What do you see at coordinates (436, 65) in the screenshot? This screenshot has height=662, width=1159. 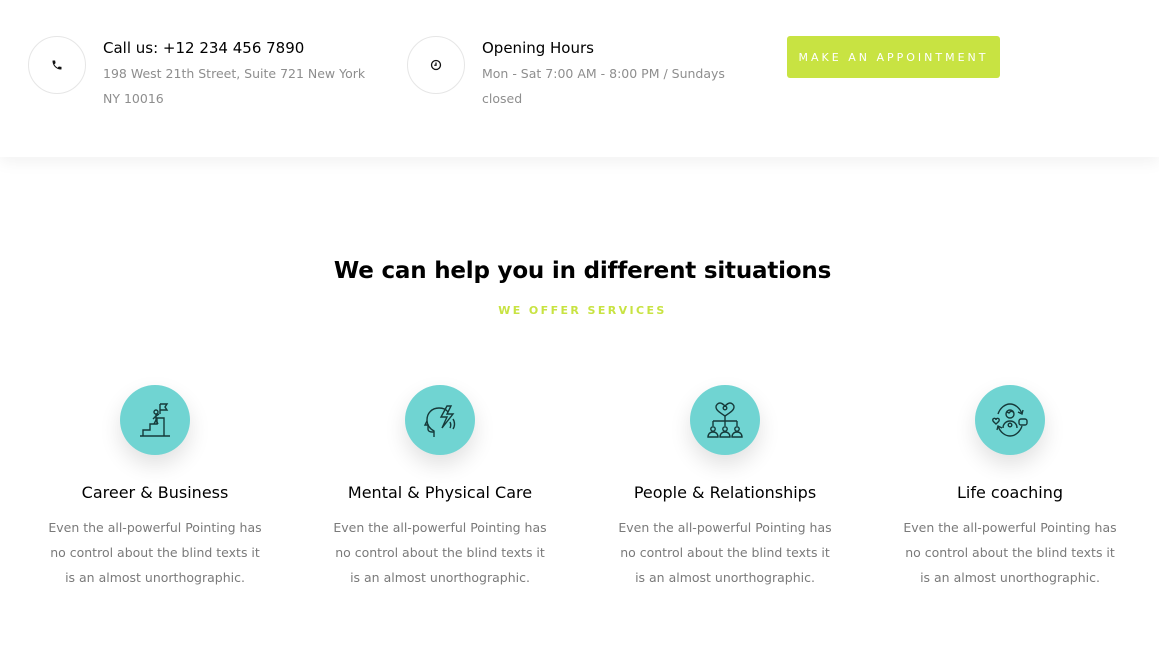 I see `clock-icon` at bounding box center [436, 65].